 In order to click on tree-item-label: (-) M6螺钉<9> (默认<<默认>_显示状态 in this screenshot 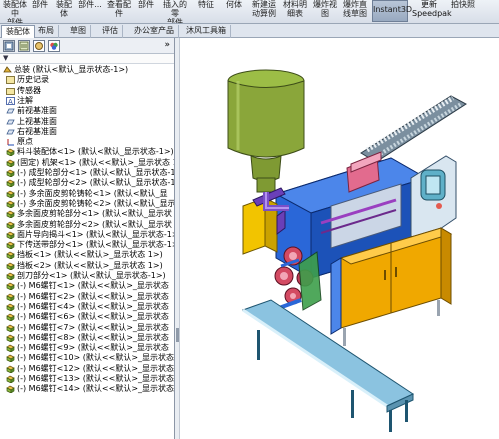, I will do `click(93, 348)`.